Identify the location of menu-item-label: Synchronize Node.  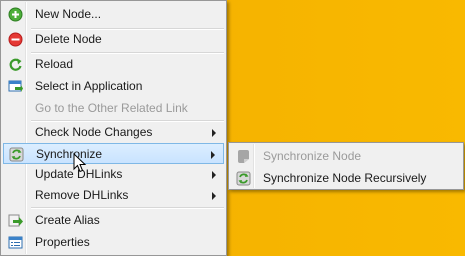
(312, 156).